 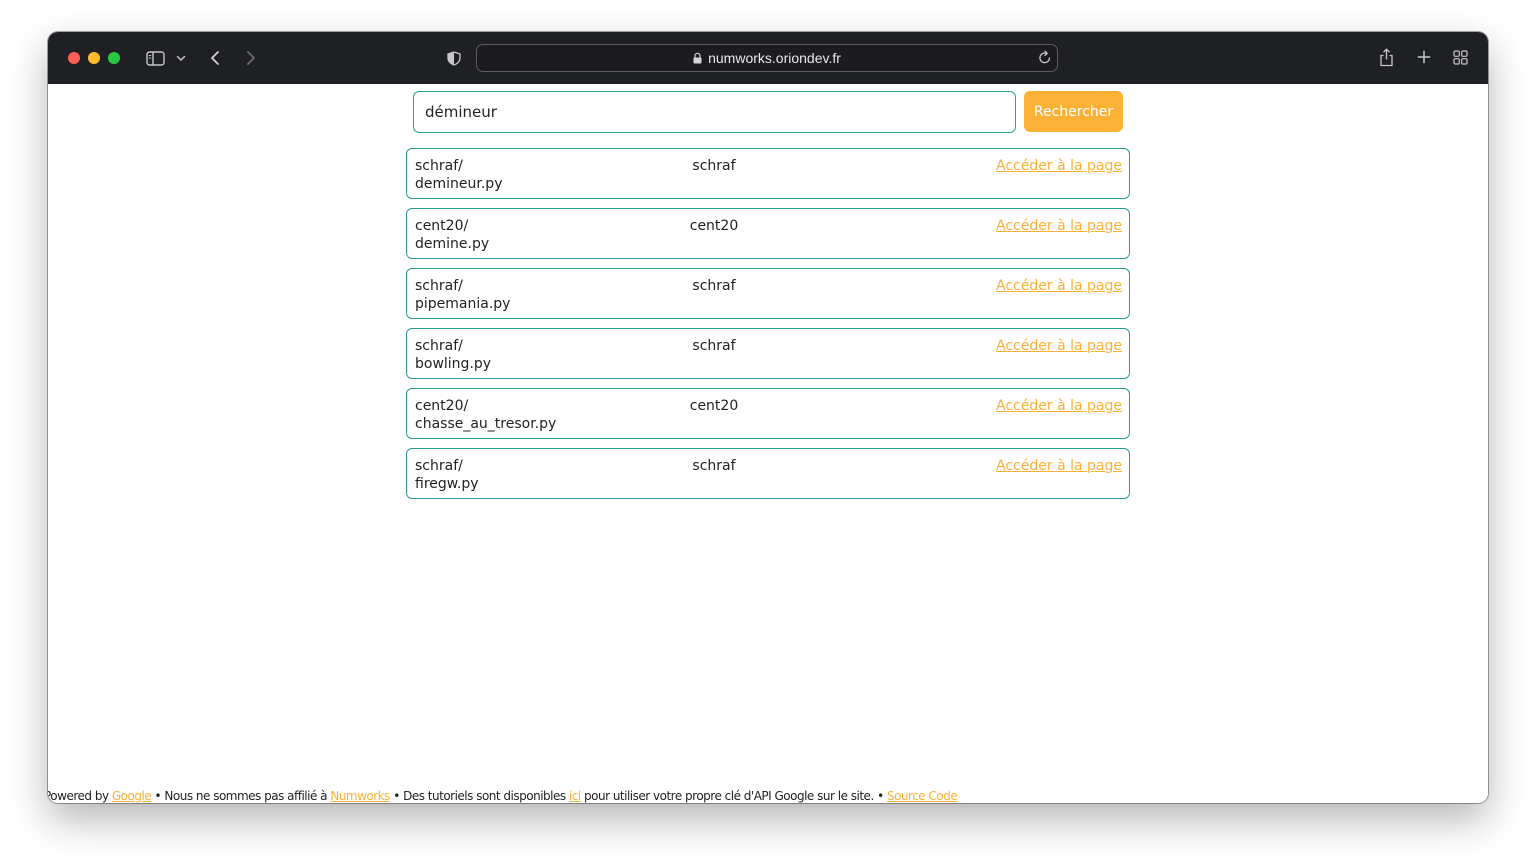 I want to click on result-path: schraf/ firegw.py, so click(x=447, y=475).